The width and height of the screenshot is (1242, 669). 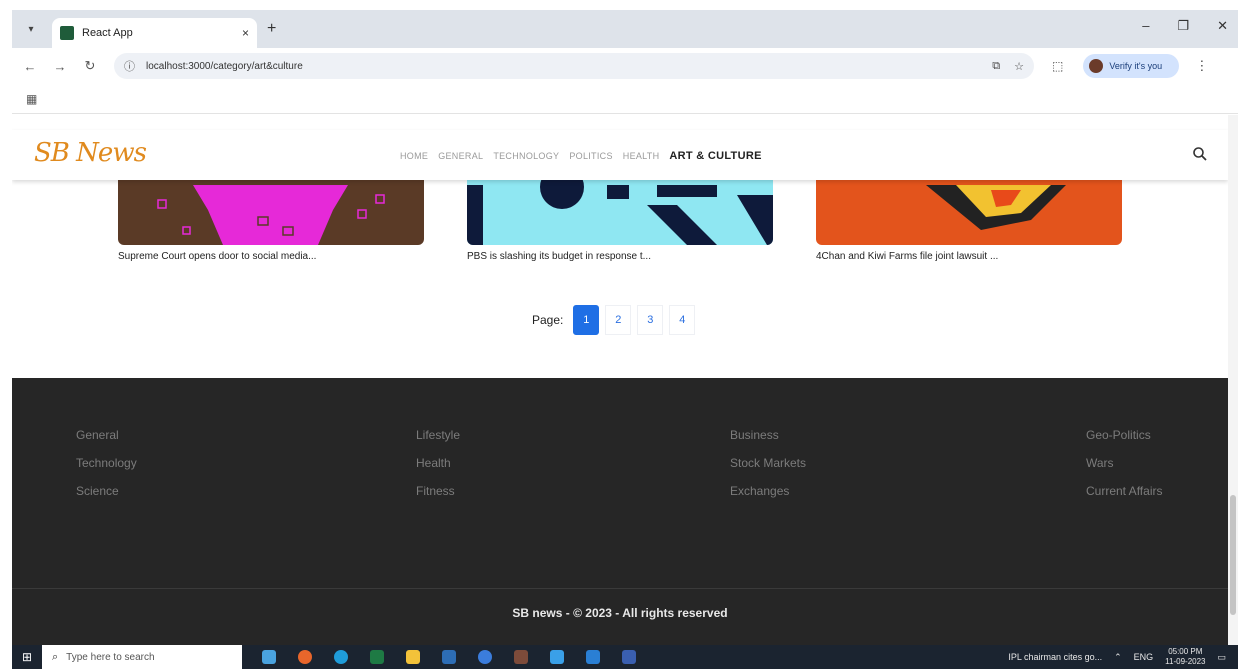 What do you see at coordinates (1124, 435) in the screenshot?
I see `footer-link: Geo-Politics` at bounding box center [1124, 435].